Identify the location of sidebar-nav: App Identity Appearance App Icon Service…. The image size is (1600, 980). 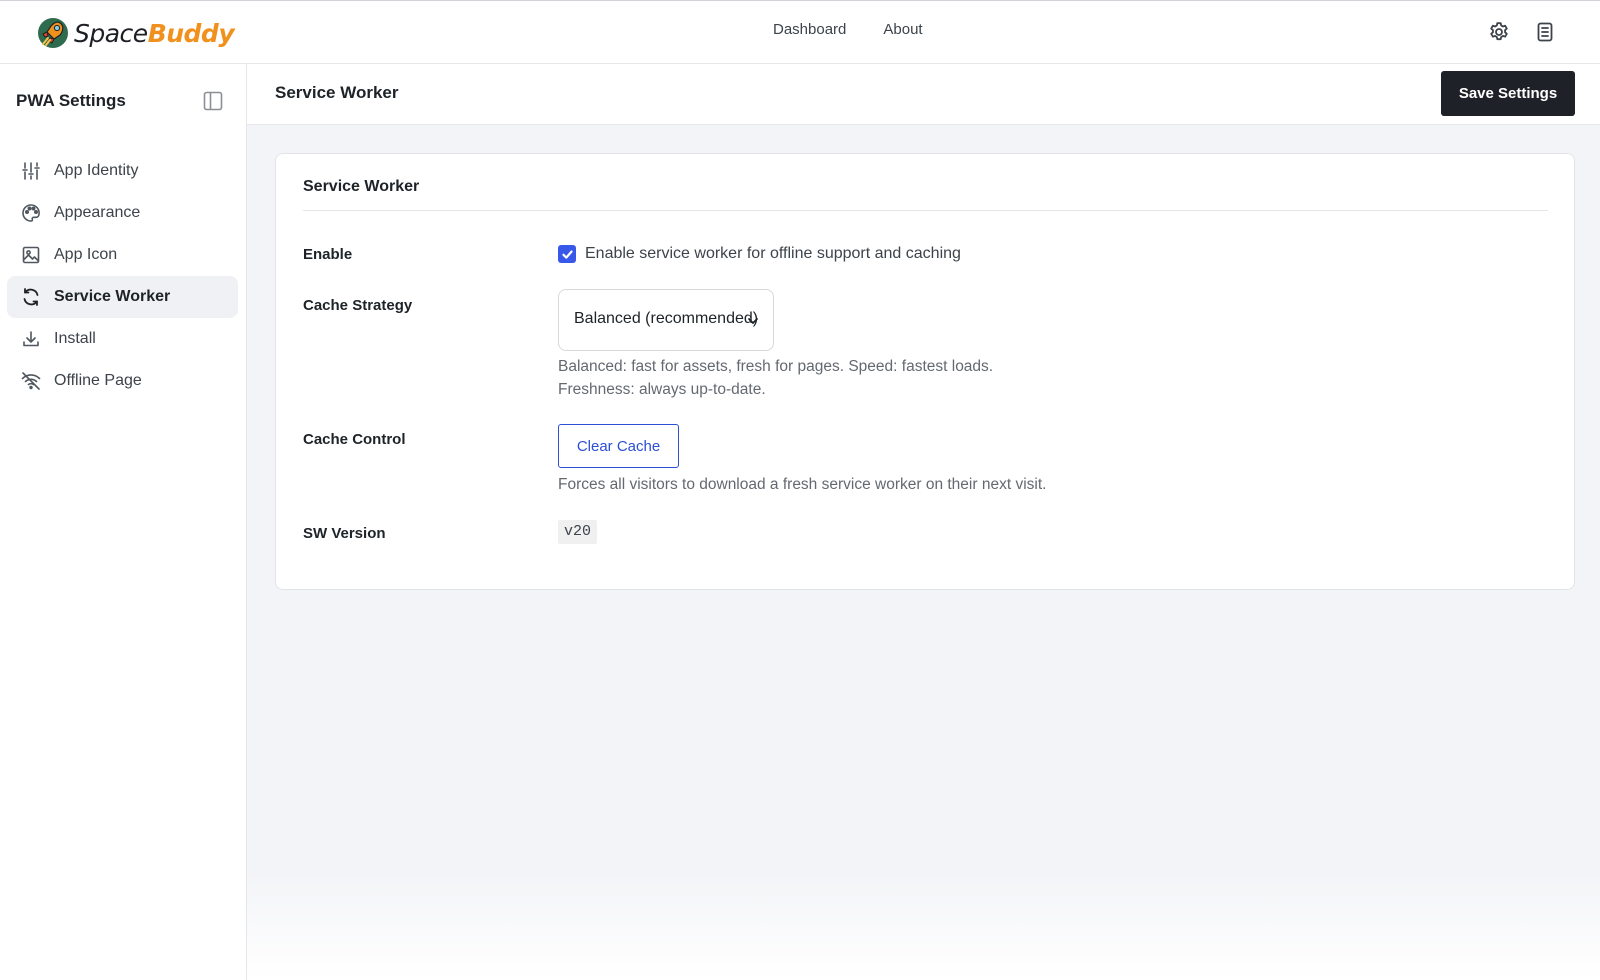
(122, 276).